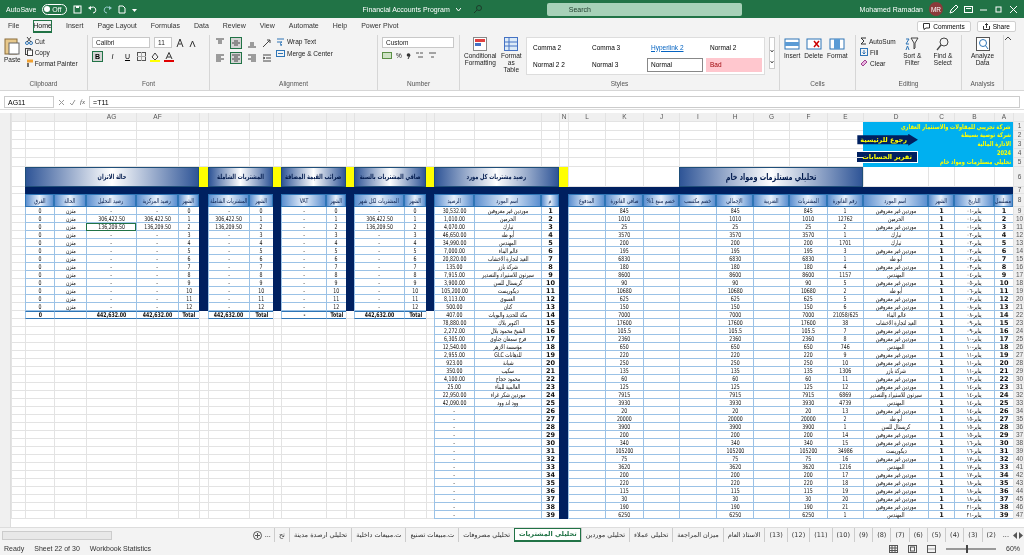  What do you see at coordinates (1013, 9) in the screenshot?
I see `close-icon` at bounding box center [1013, 9].